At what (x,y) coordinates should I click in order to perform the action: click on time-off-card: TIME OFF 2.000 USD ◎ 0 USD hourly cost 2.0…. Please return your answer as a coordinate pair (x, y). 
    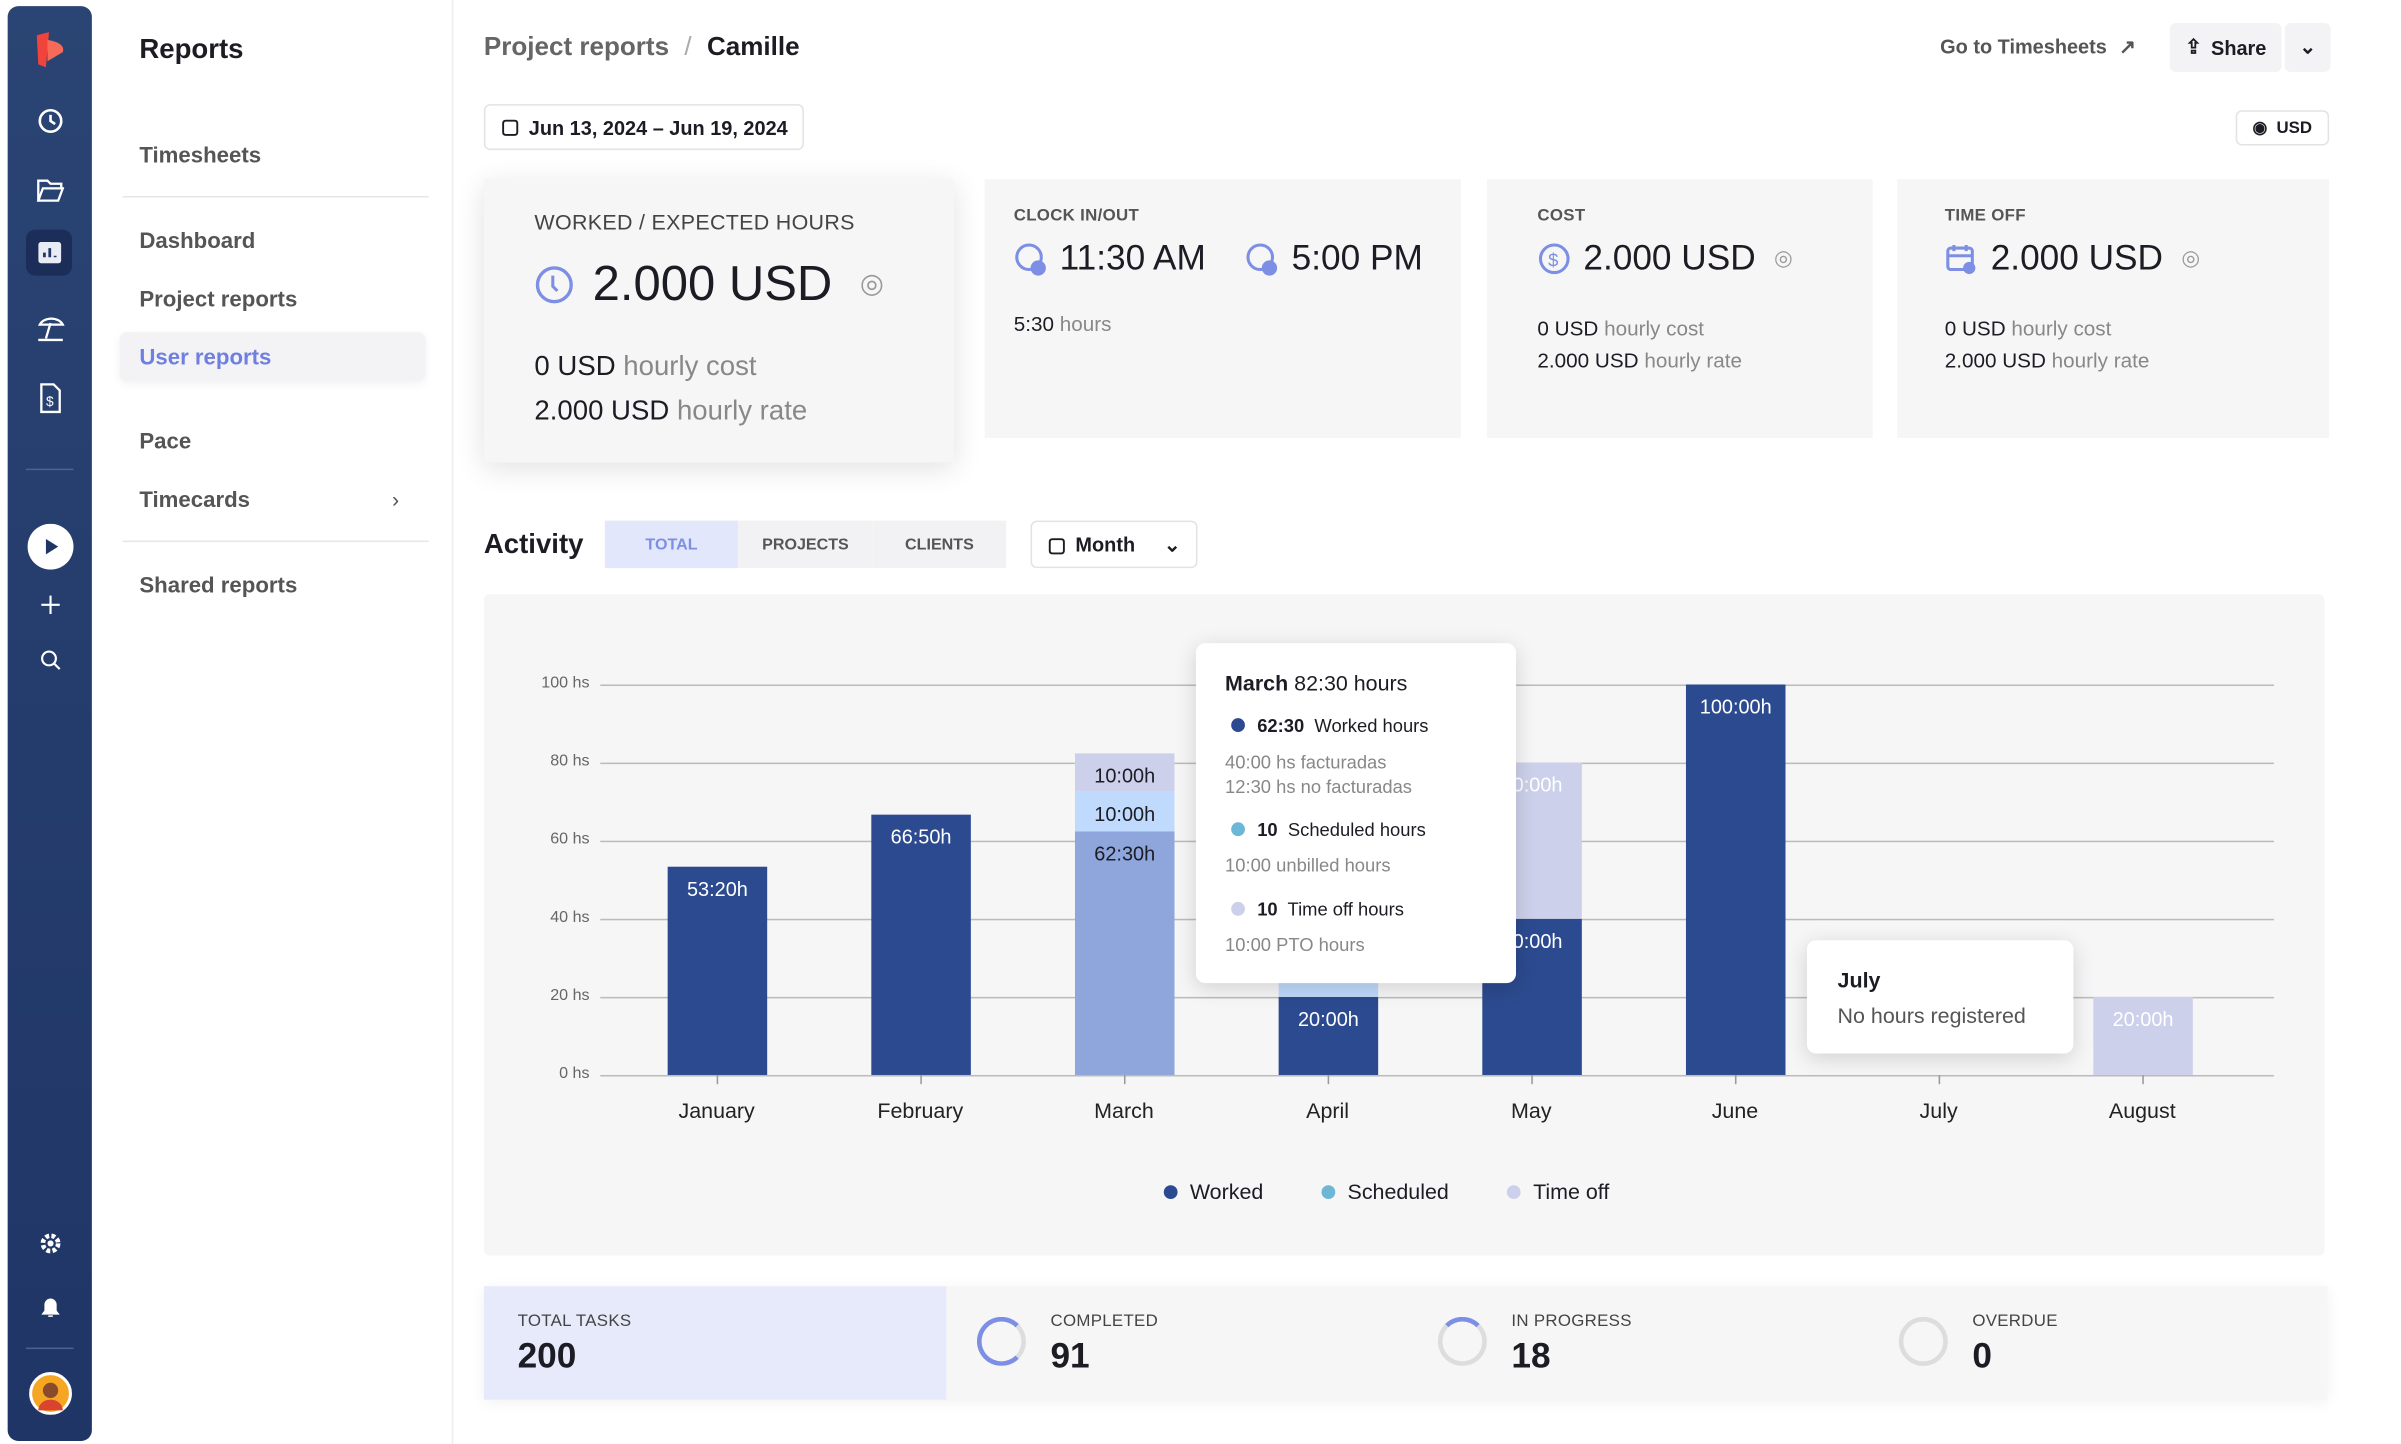
    Looking at the image, I should click on (2113, 308).